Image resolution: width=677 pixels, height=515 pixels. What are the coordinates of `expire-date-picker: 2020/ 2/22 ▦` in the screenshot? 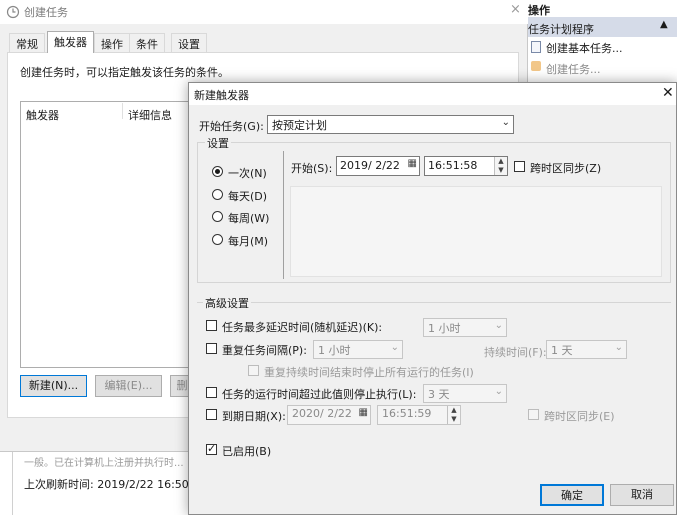 It's located at (329, 415).